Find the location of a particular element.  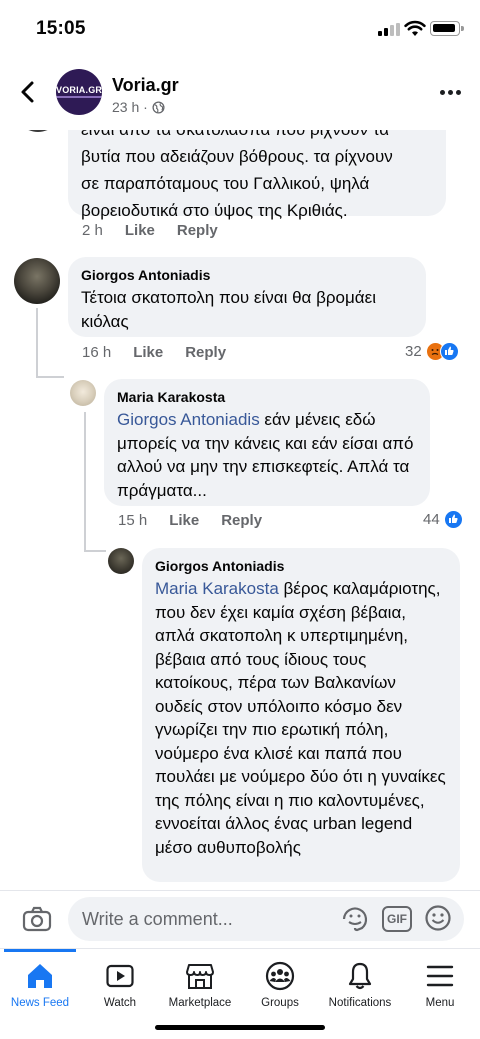

nav-groups: Groups is located at coordinates (280, 984).